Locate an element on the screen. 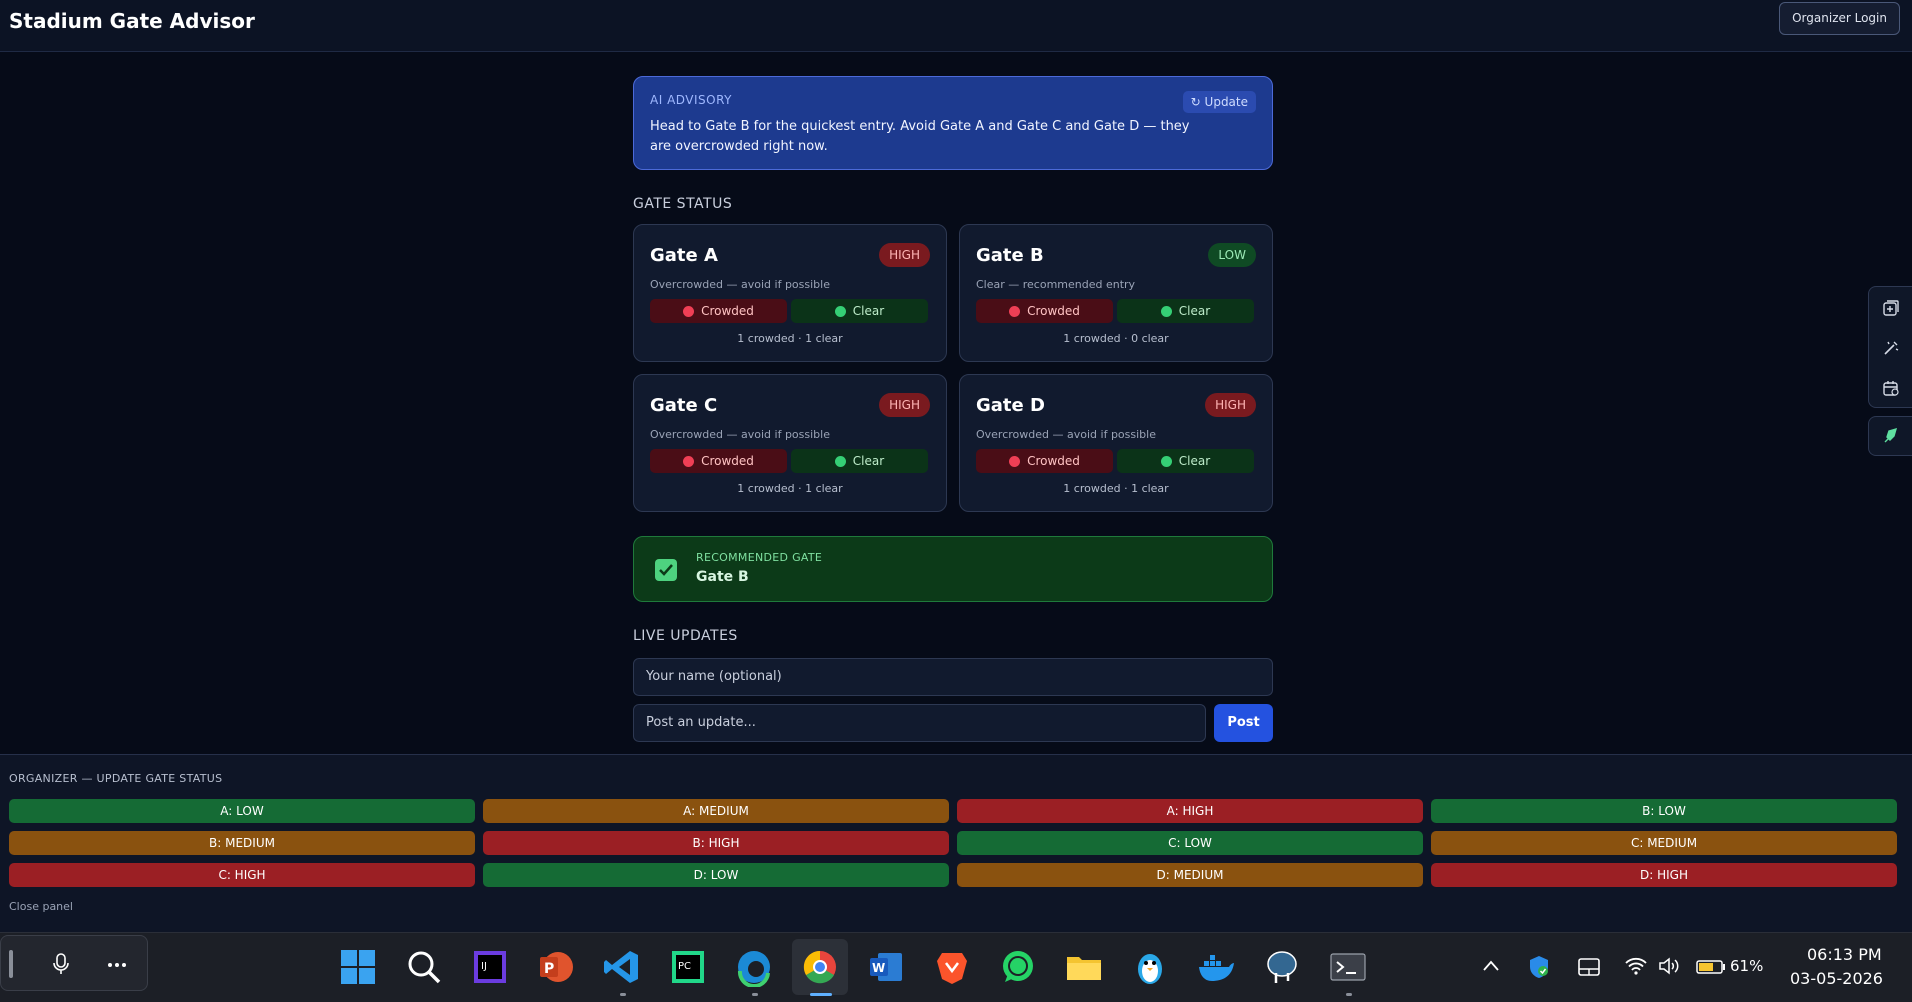 The height and width of the screenshot is (1002, 1912). set-c-medium-button: C: MEDIUM is located at coordinates (1664, 843).